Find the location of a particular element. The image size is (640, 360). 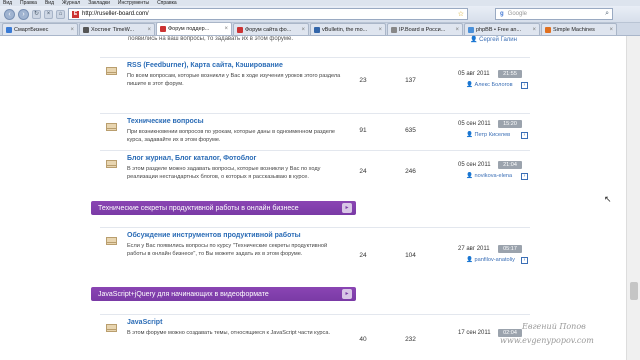

browser-tab: Форум сайта фо... × is located at coordinates (271, 29).